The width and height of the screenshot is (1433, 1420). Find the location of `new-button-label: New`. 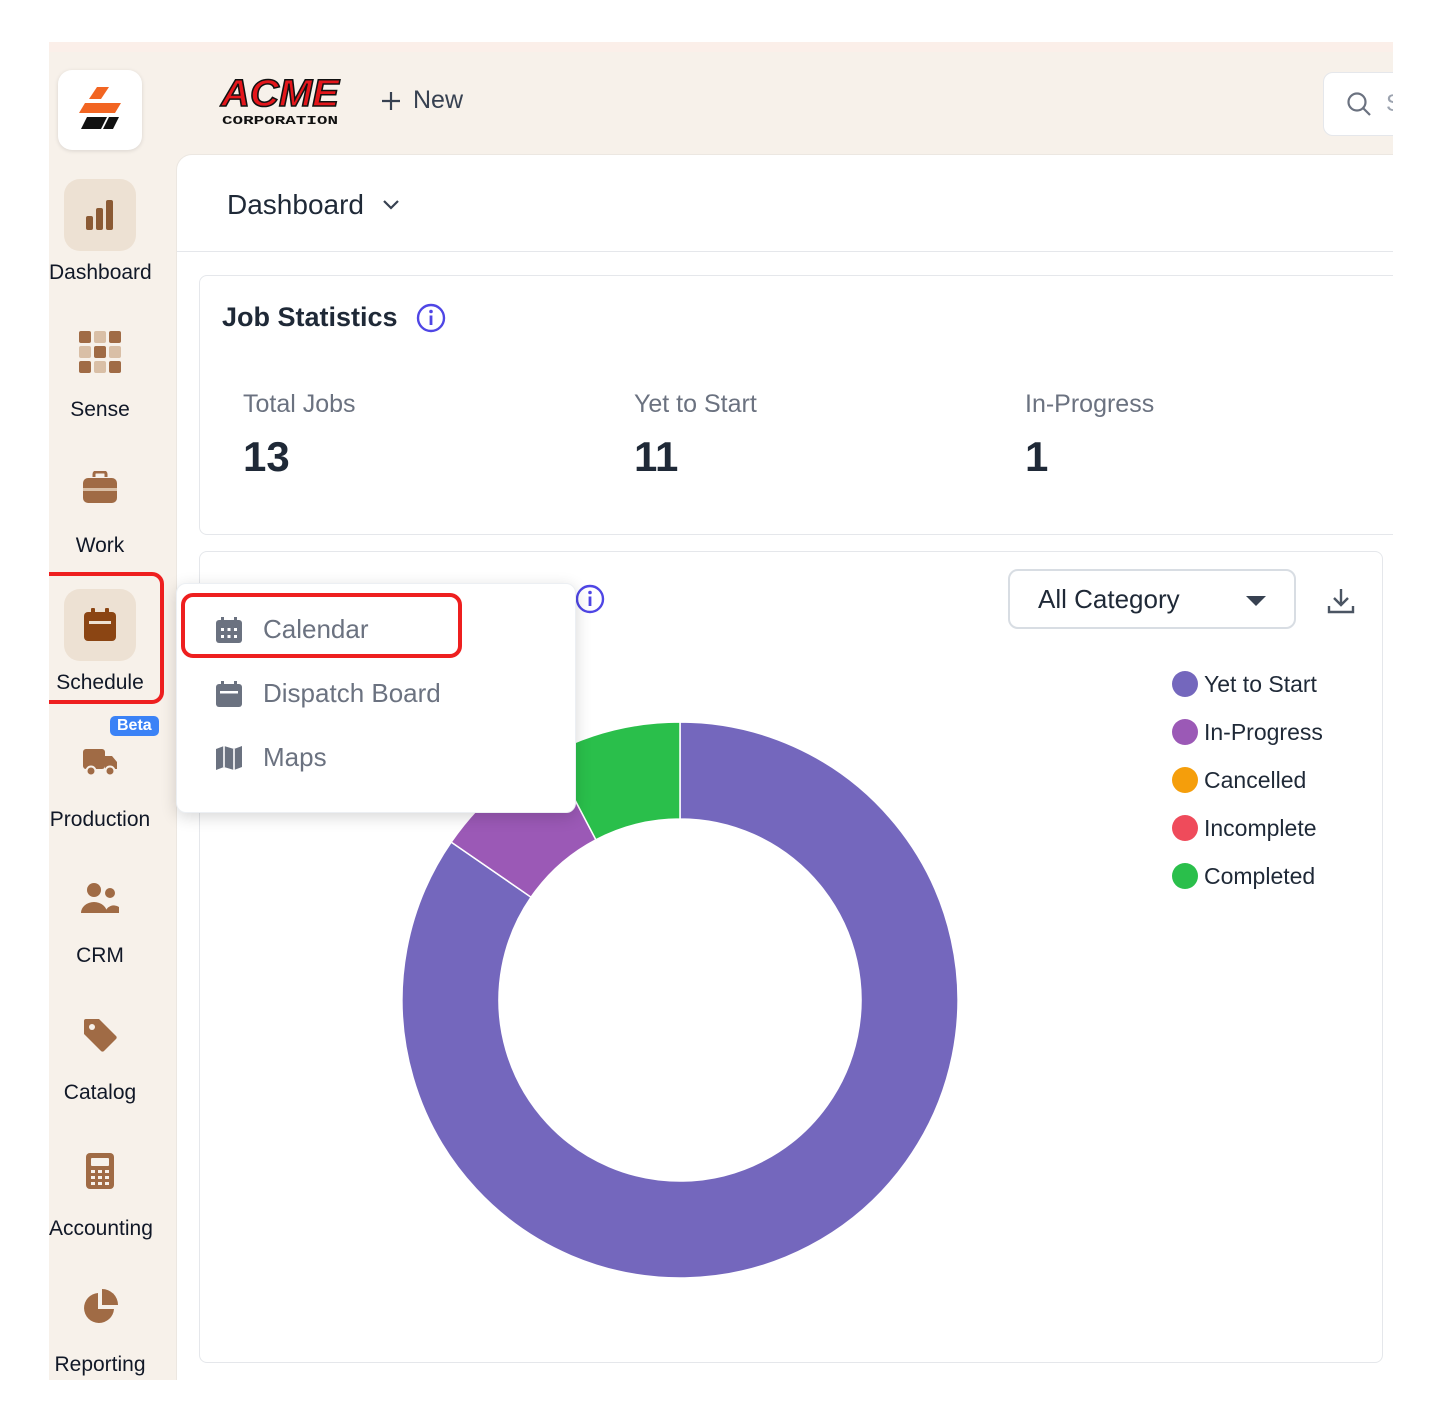

new-button-label: New is located at coordinates (438, 100).